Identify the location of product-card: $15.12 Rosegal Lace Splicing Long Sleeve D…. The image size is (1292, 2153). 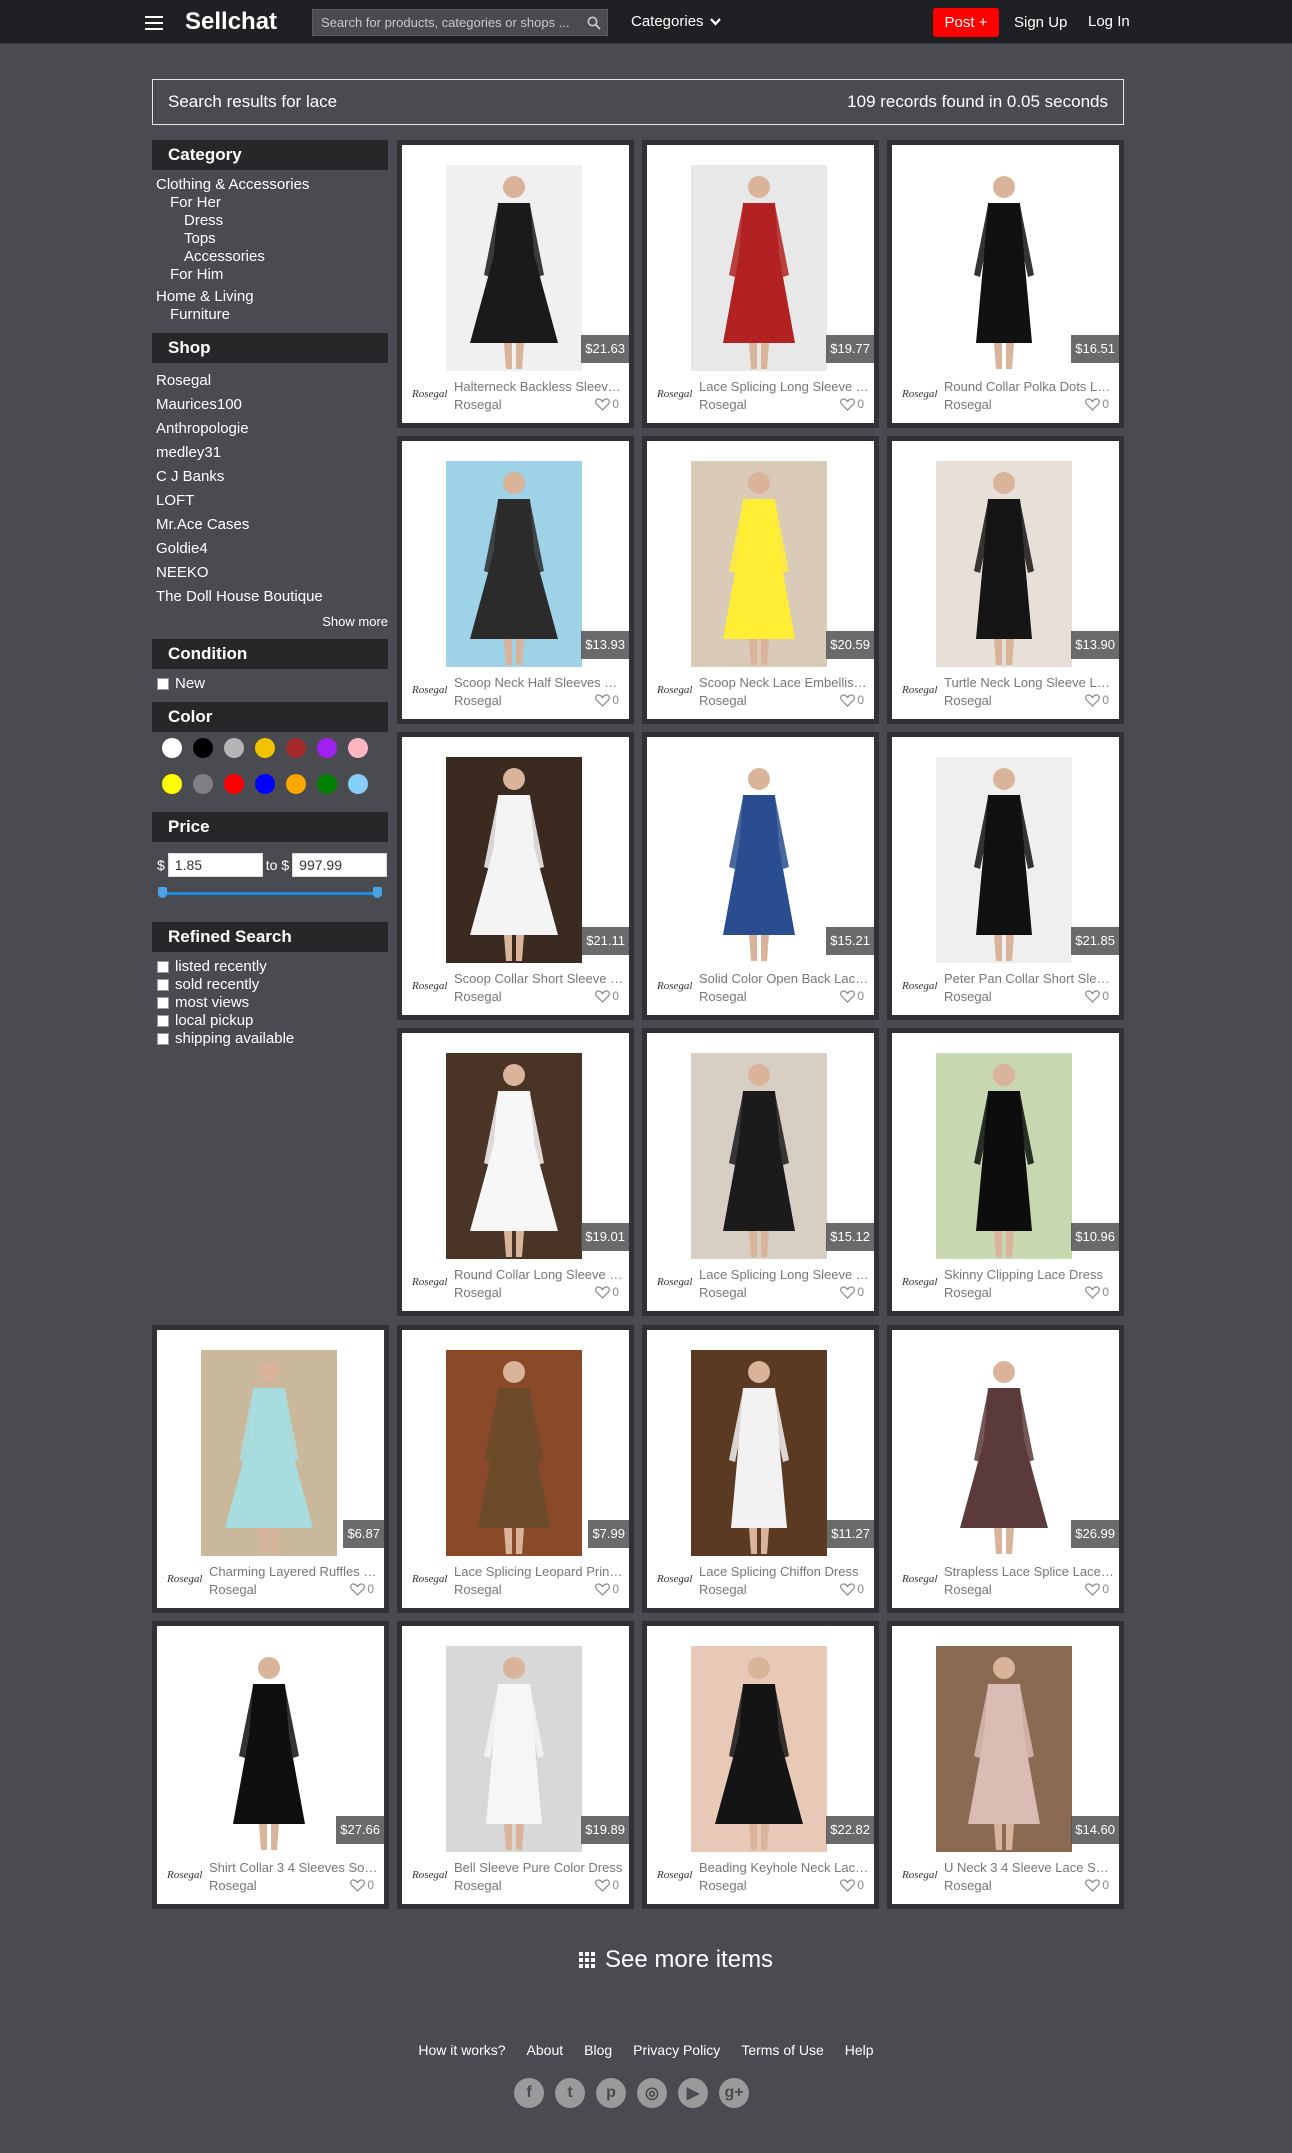
(760, 1172).